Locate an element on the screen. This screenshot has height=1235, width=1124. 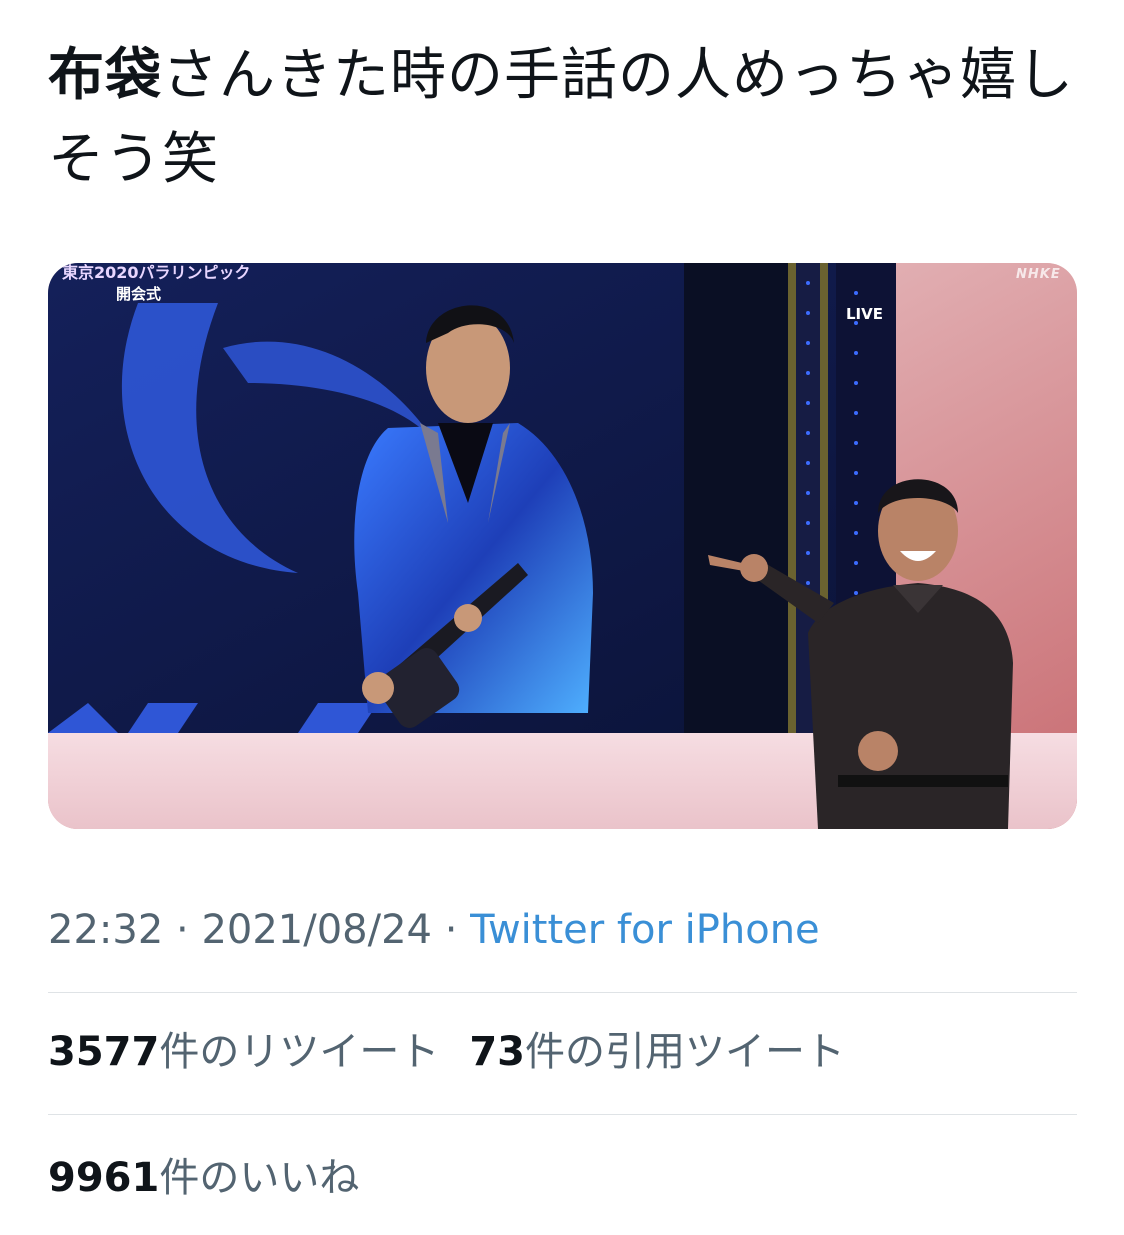
tweet-text-rest: さんきた時の手話の人めっちゃ嬉しそう笑 is located at coordinates (561, 117).